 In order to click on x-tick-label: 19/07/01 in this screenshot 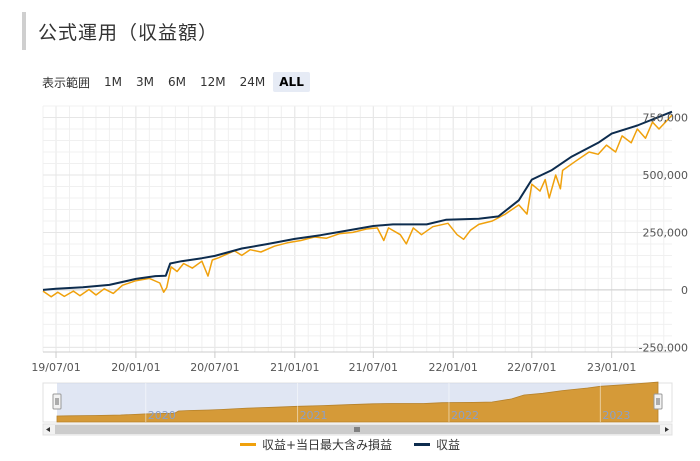, I will do `click(55, 367)`.